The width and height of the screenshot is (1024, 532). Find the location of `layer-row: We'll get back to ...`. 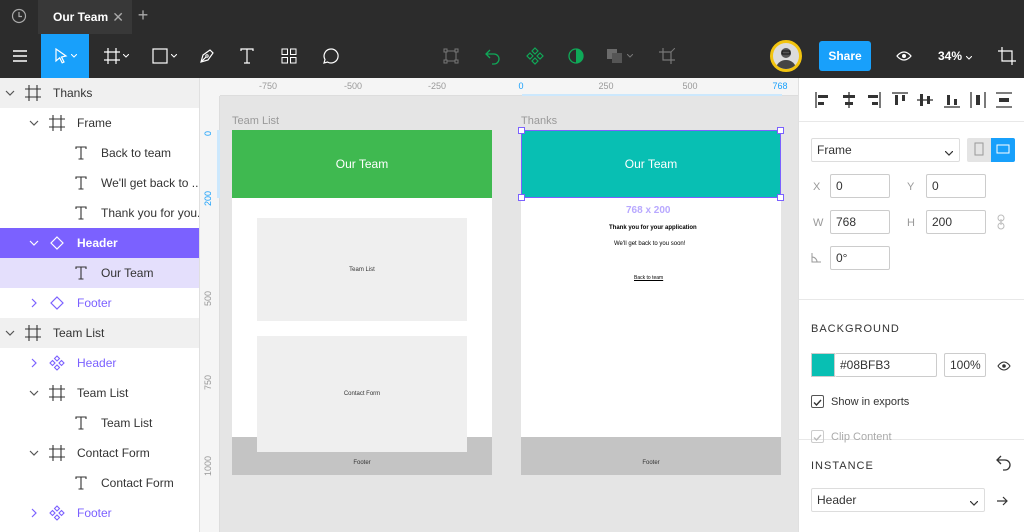

layer-row: We'll get back to ... is located at coordinates (99, 183).